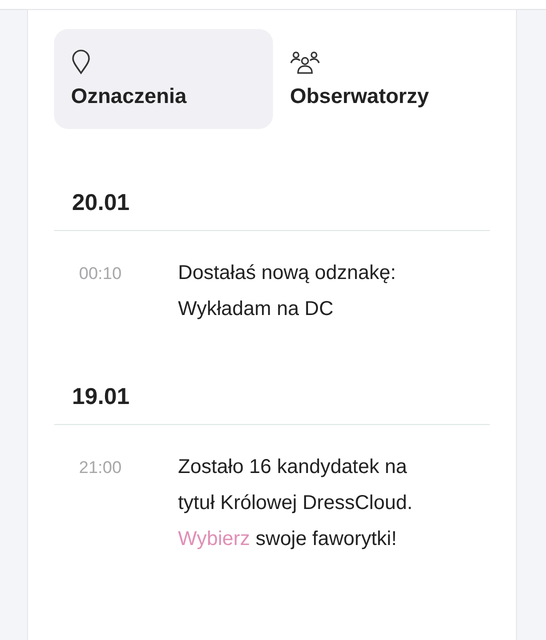  What do you see at coordinates (295, 503) in the screenshot?
I see `notification-text: Zostało 16 kandydatek na tytuł Królowej DressCloud. Wybierz swoje faworytki!` at bounding box center [295, 503].